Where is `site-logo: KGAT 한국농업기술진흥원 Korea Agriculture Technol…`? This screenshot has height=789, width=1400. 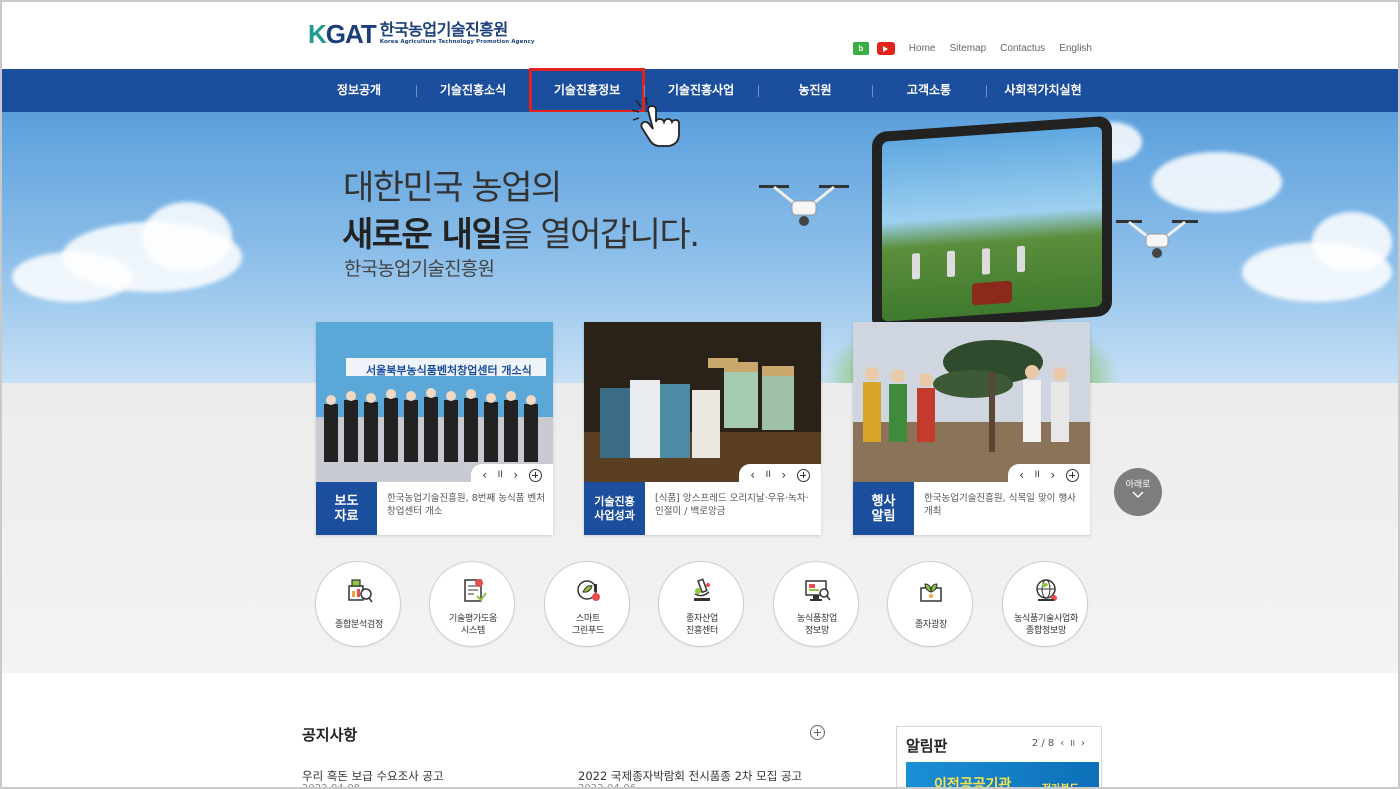
site-logo: KGAT 한국농업기술진흥원 Korea Agriculture Technol… is located at coordinates (421, 34).